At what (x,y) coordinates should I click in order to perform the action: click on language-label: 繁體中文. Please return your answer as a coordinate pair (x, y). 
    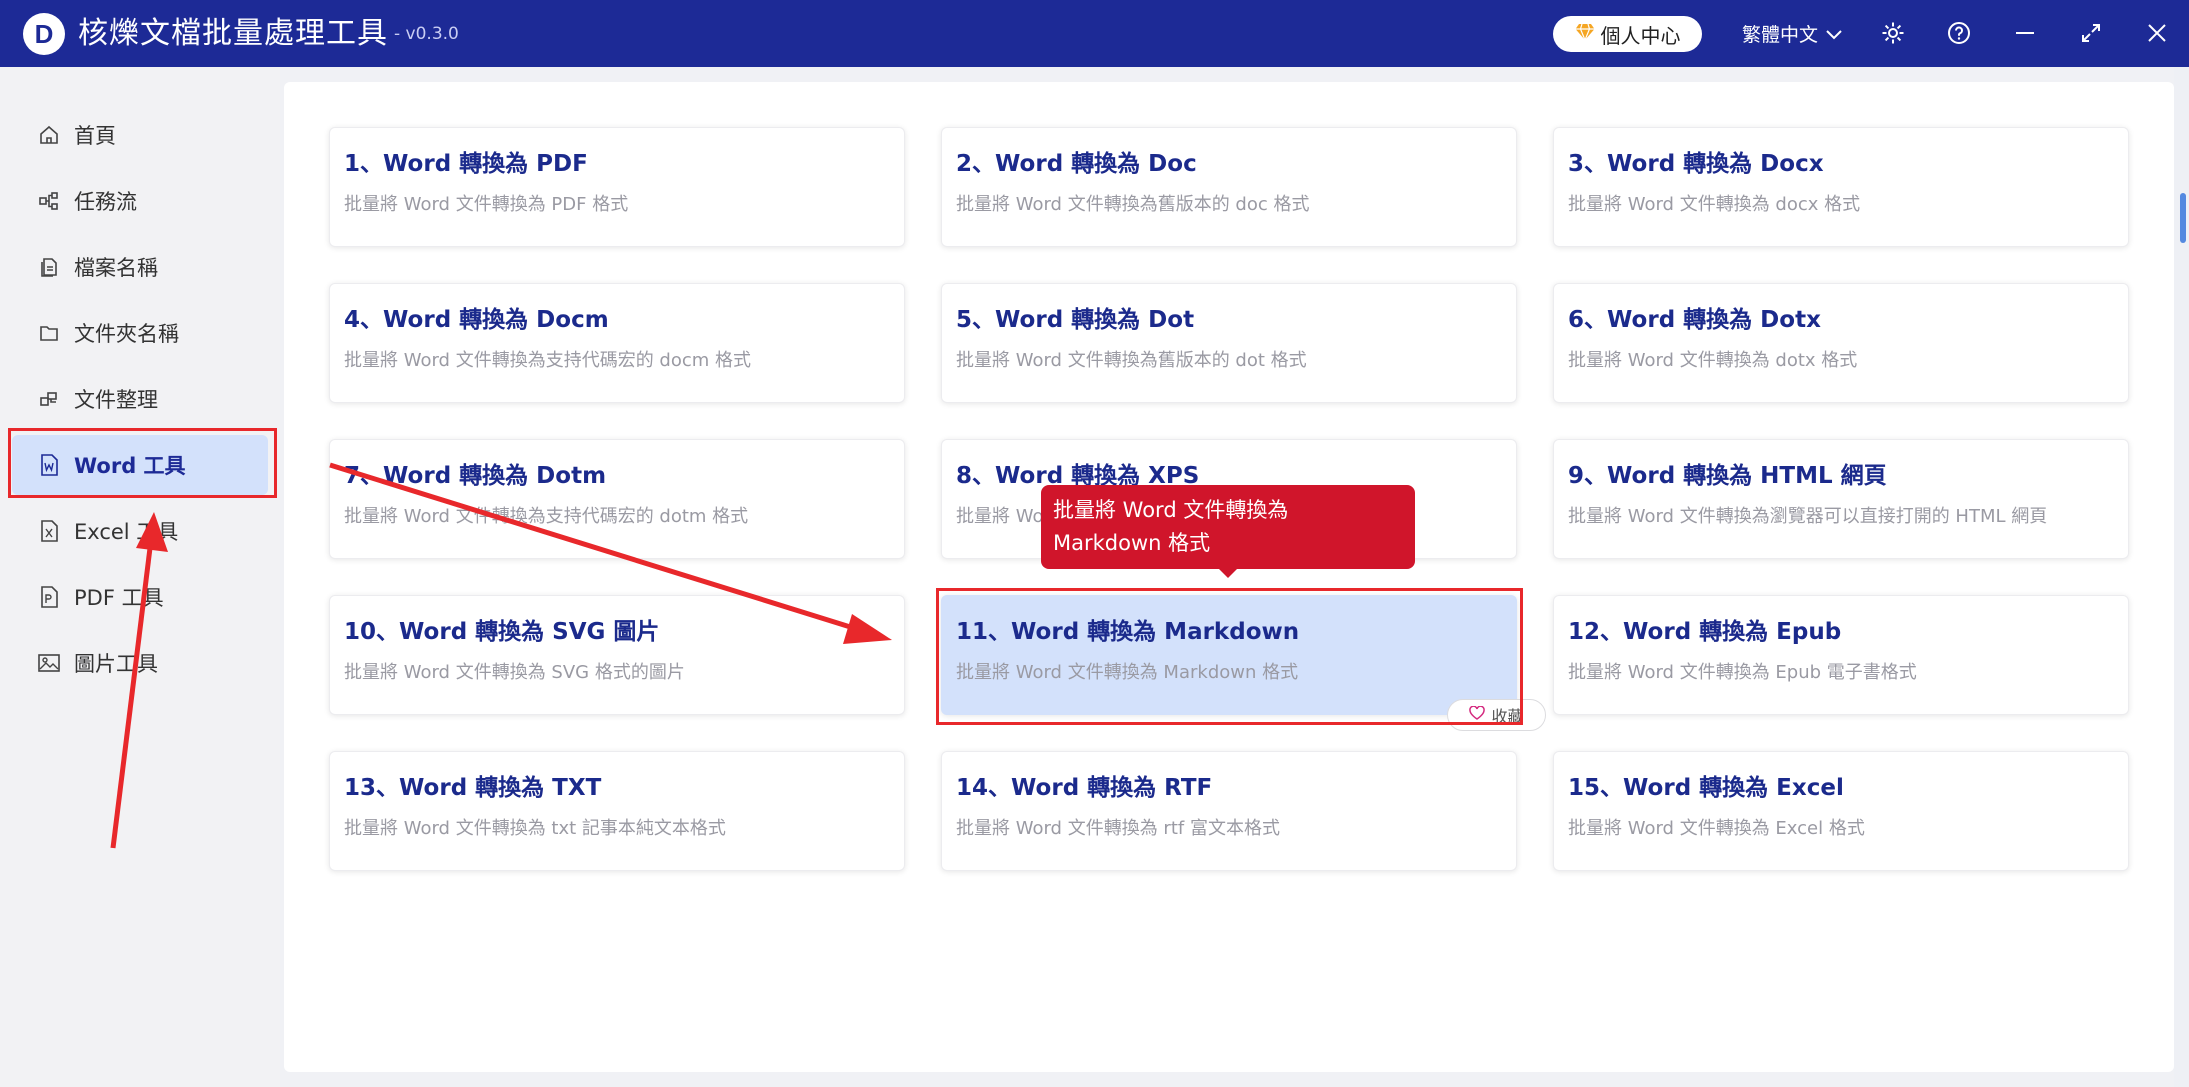
    Looking at the image, I should click on (1780, 35).